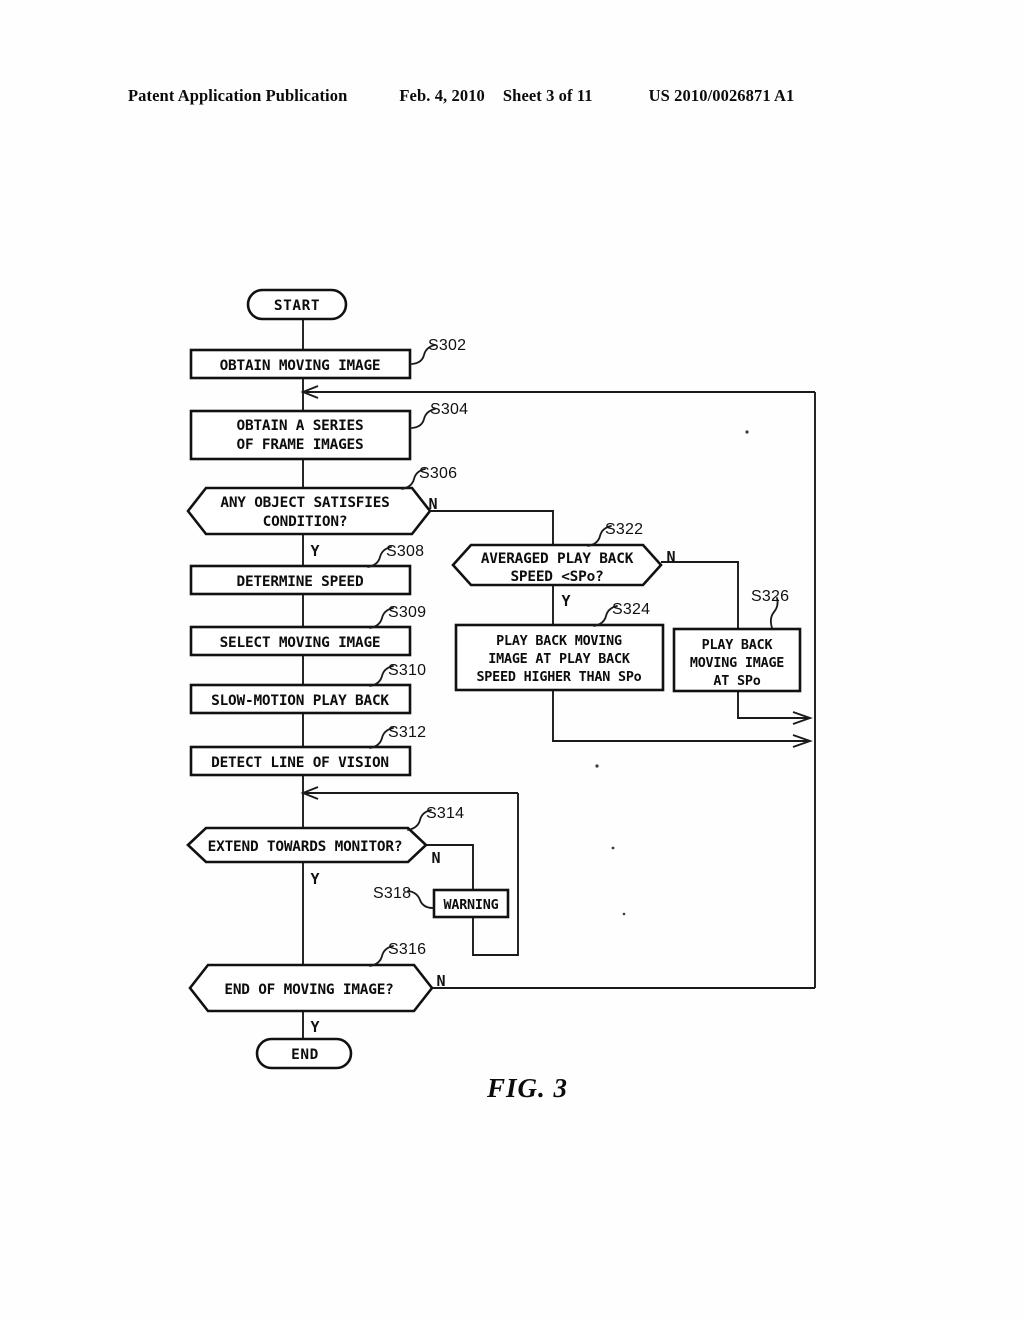 This screenshot has height=1320, width=1024. What do you see at coordinates (407, 612) in the screenshot?
I see `step-id-s309: S309` at bounding box center [407, 612].